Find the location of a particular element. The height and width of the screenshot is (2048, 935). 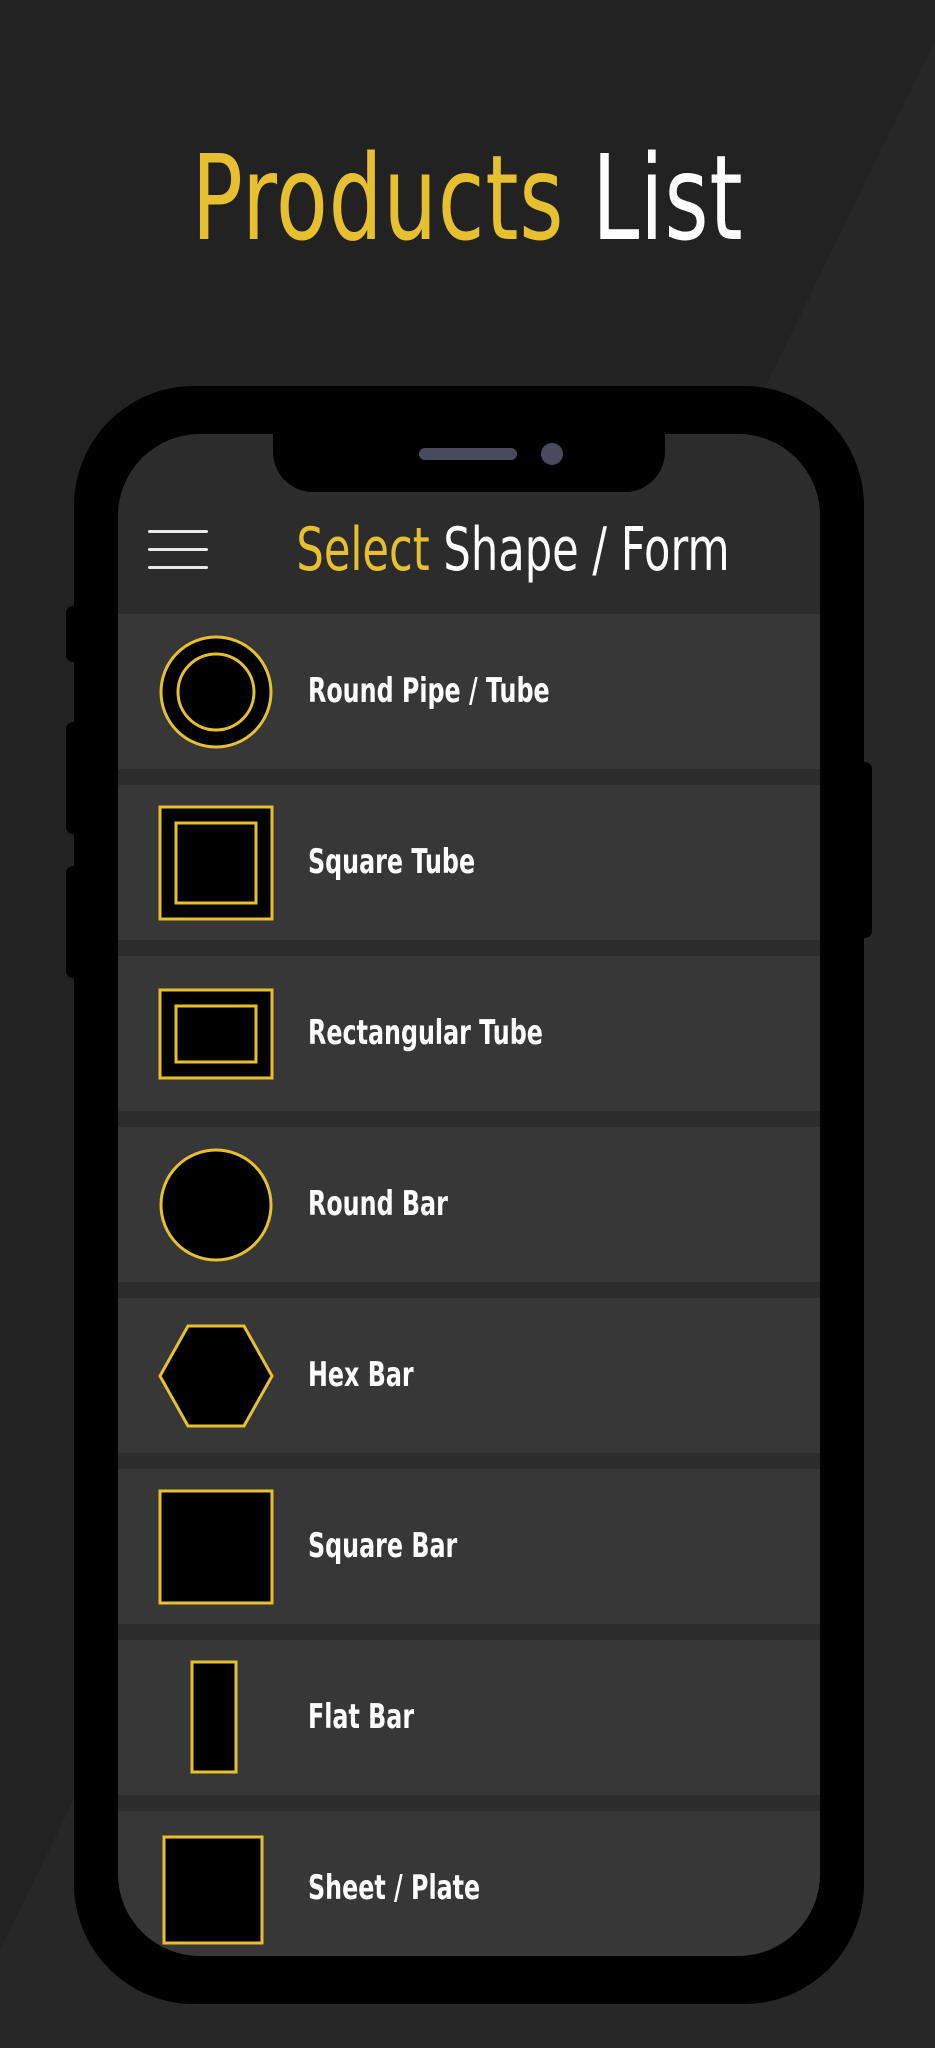

title-highlight: Select is located at coordinates (363, 550).